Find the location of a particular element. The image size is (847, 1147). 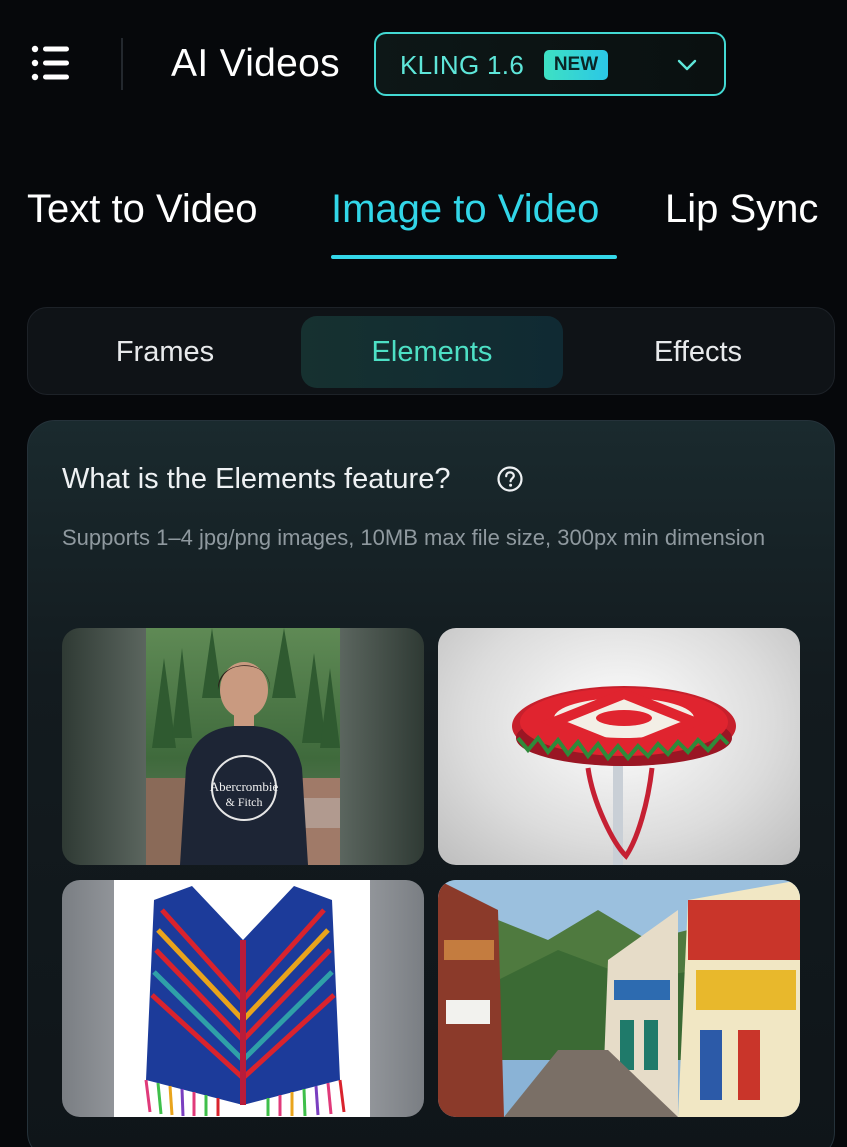

header-divider is located at coordinates (122, 64).